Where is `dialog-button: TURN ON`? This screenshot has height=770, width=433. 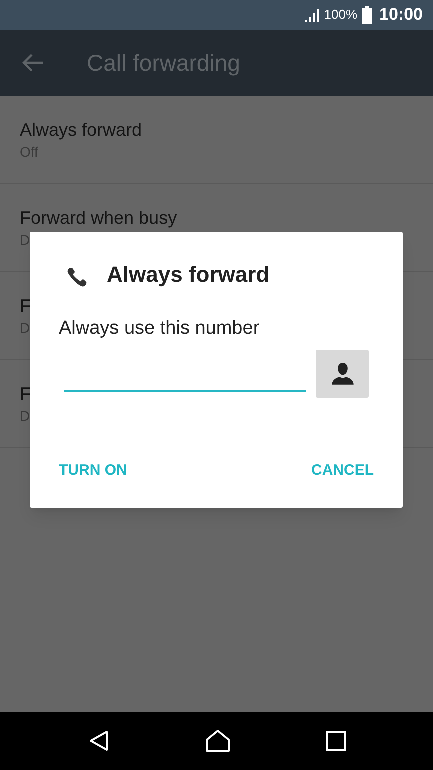 dialog-button: TURN ON is located at coordinates (93, 471).